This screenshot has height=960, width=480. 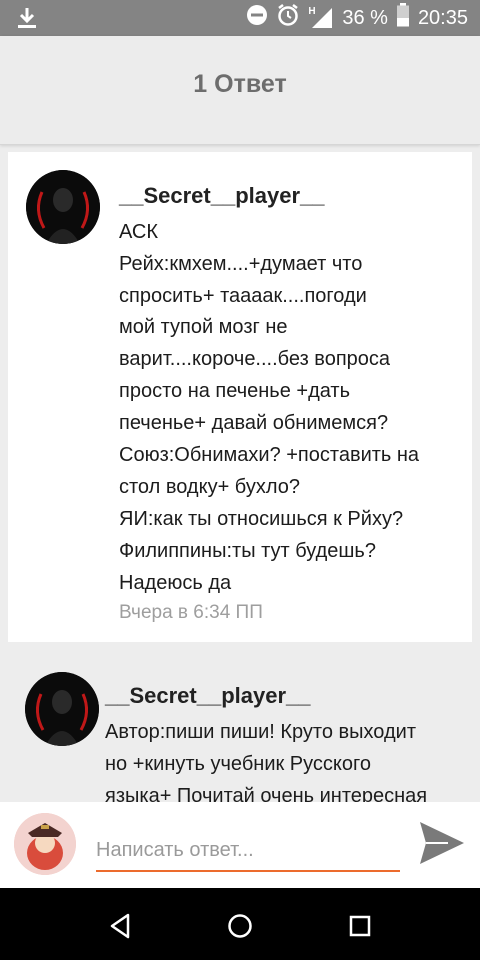 I want to click on recents-icon, so click(x=360, y=926).